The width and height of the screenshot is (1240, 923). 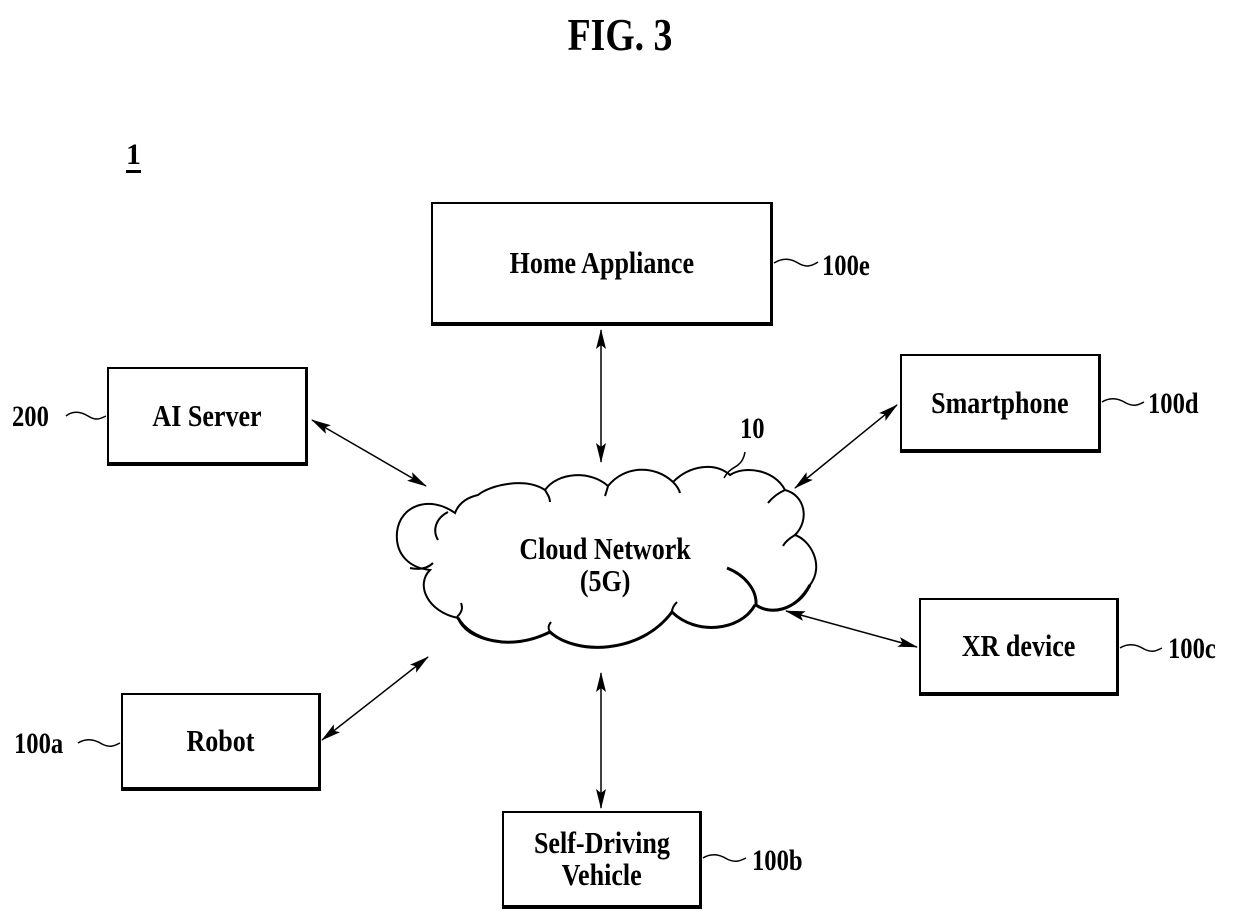 What do you see at coordinates (1192, 648) in the screenshot?
I see `ref-100c: 100c` at bounding box center [1192, 648].